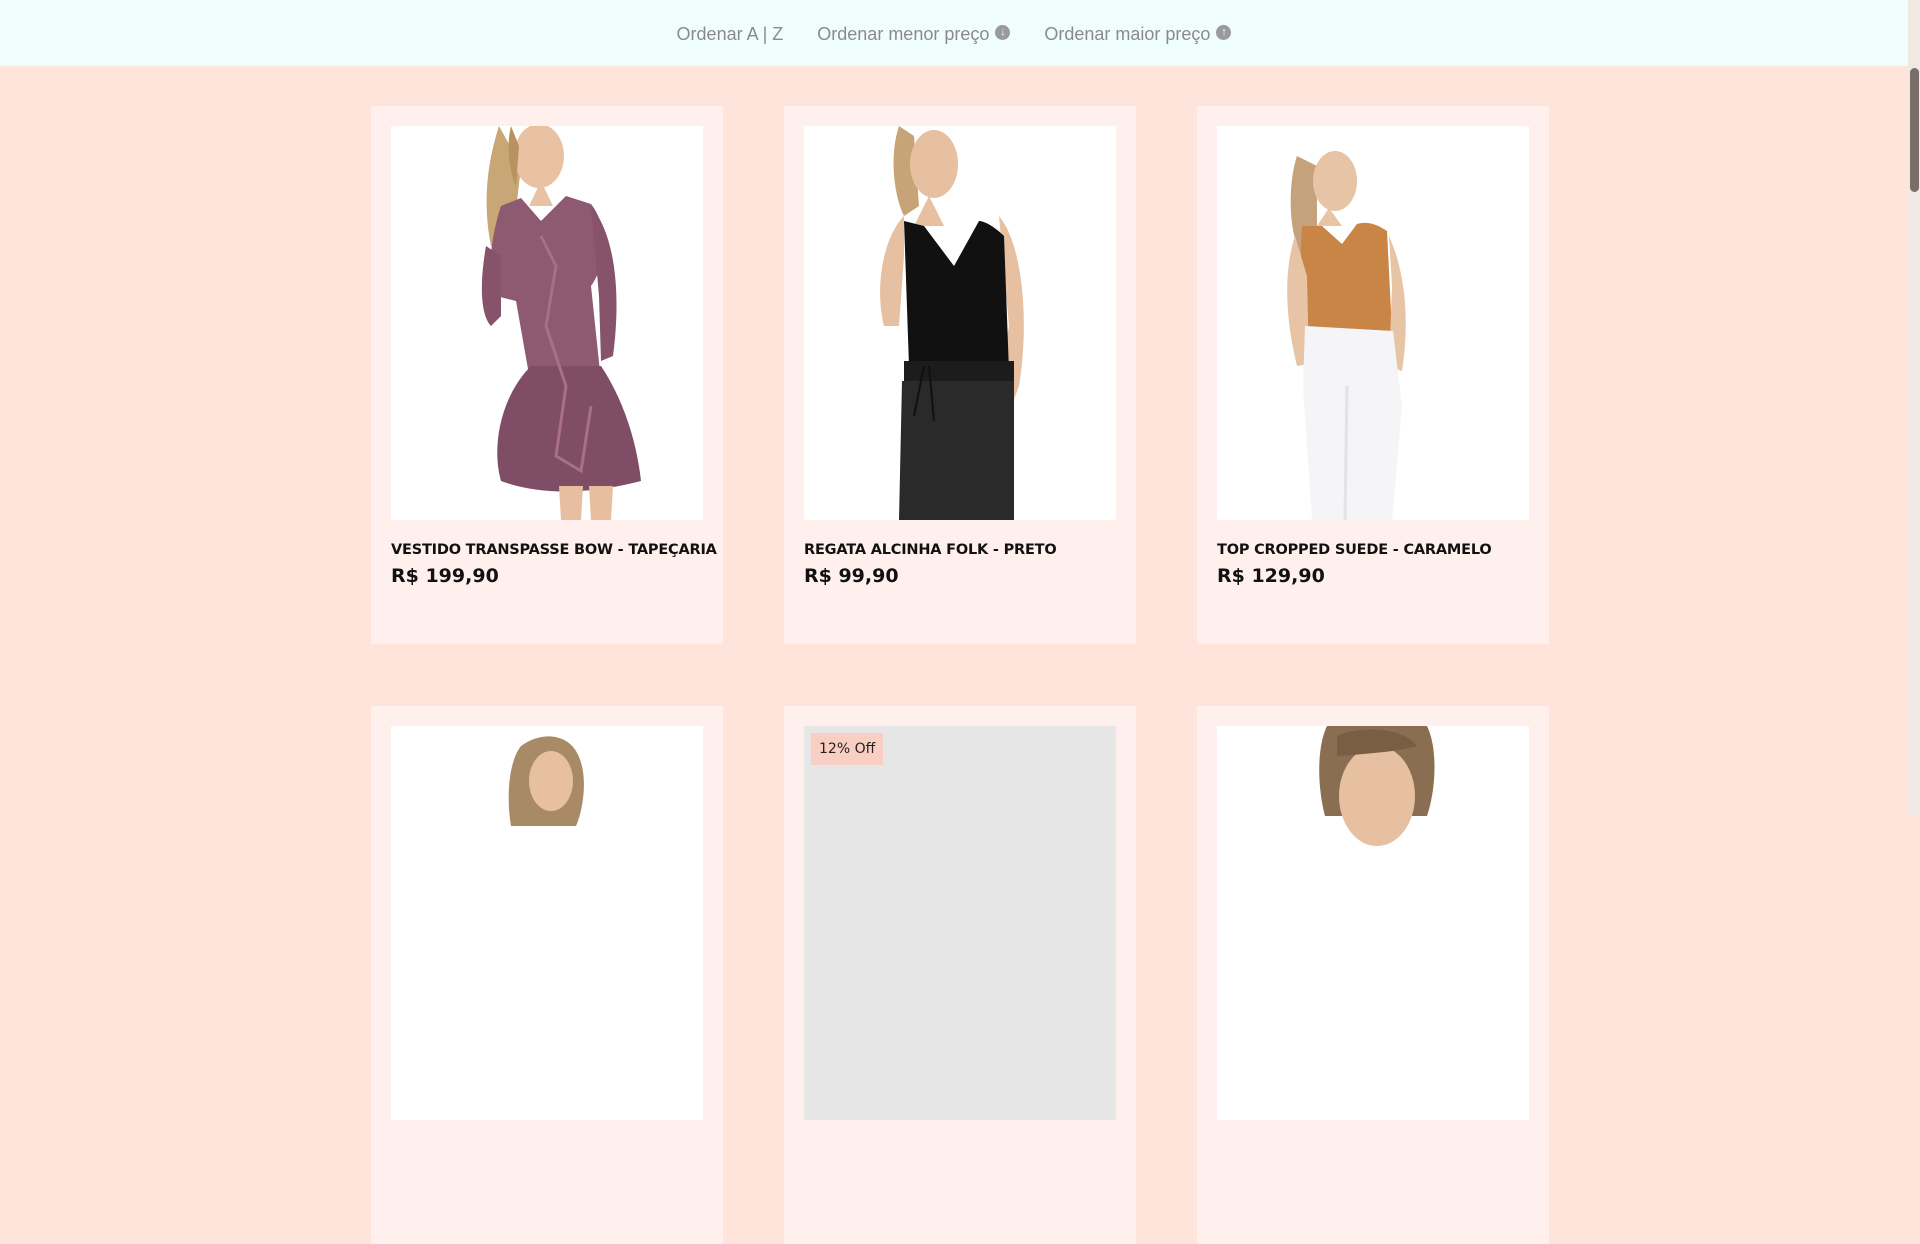 The image size is (1920, 1244). I want to click on product-price: R$ 99,90, so click(851, 576).